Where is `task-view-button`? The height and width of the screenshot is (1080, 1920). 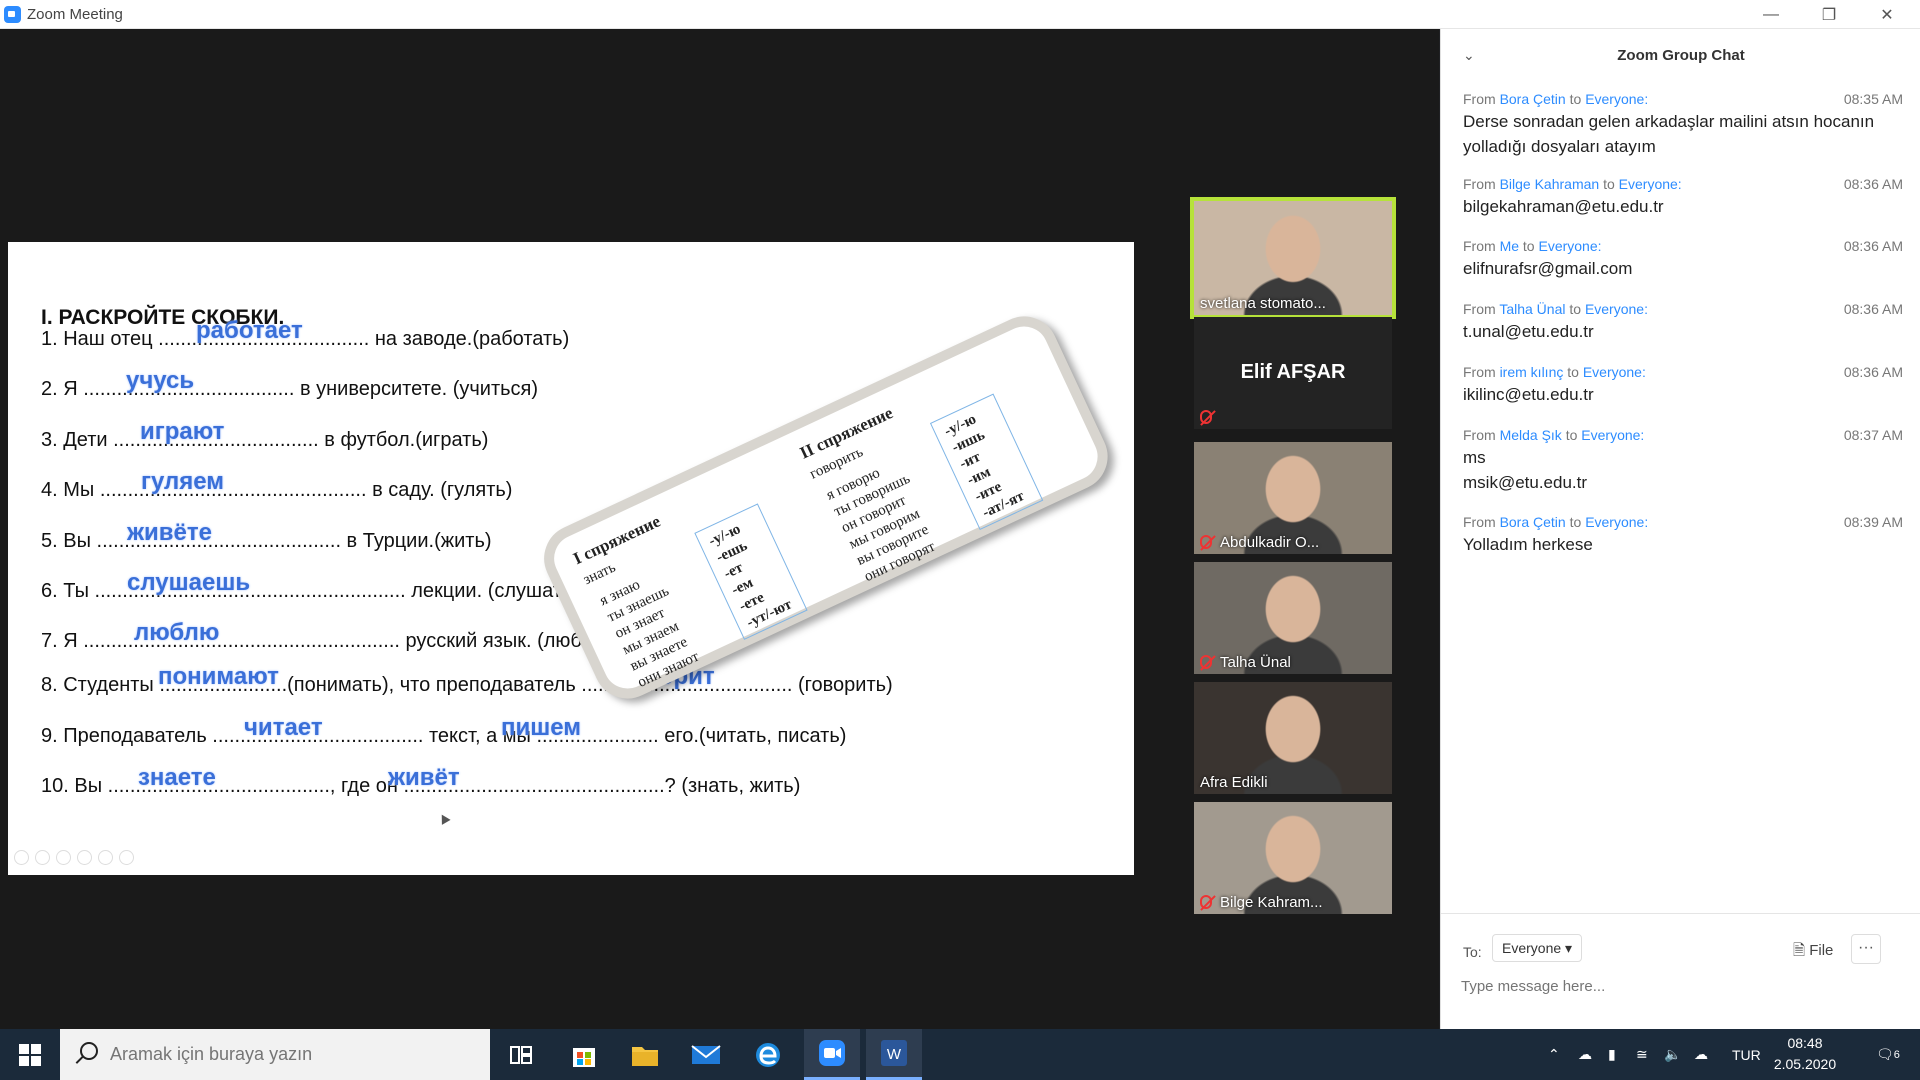 task-view-button is located at coordinates (521, 1054).